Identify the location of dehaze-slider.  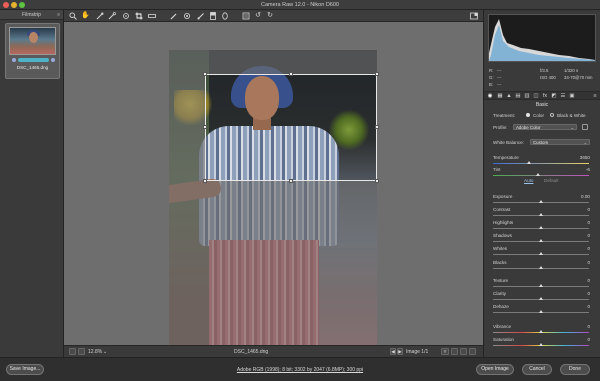
(541, 311).